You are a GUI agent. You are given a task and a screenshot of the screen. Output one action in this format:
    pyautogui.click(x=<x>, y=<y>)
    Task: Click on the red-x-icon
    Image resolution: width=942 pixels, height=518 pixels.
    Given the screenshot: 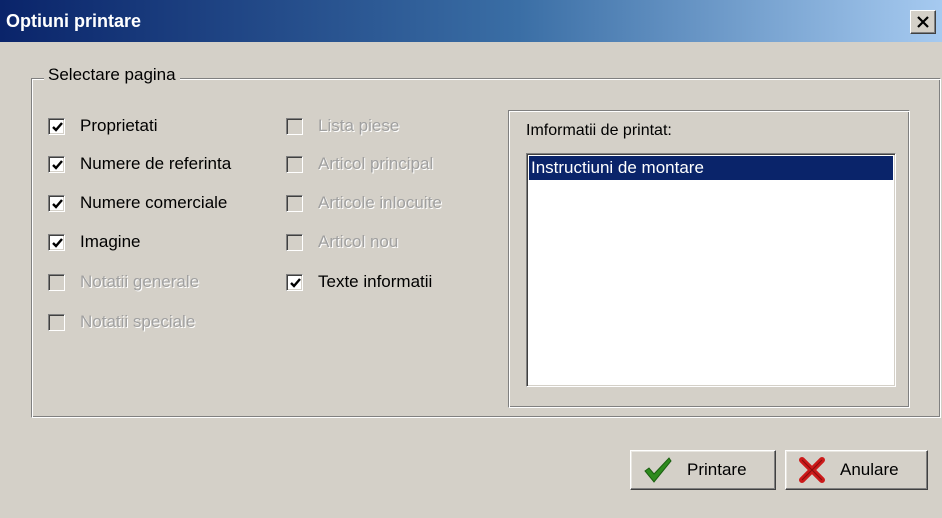 What is the action you would take?
    pyautogui.click(x=812, y=470)
    